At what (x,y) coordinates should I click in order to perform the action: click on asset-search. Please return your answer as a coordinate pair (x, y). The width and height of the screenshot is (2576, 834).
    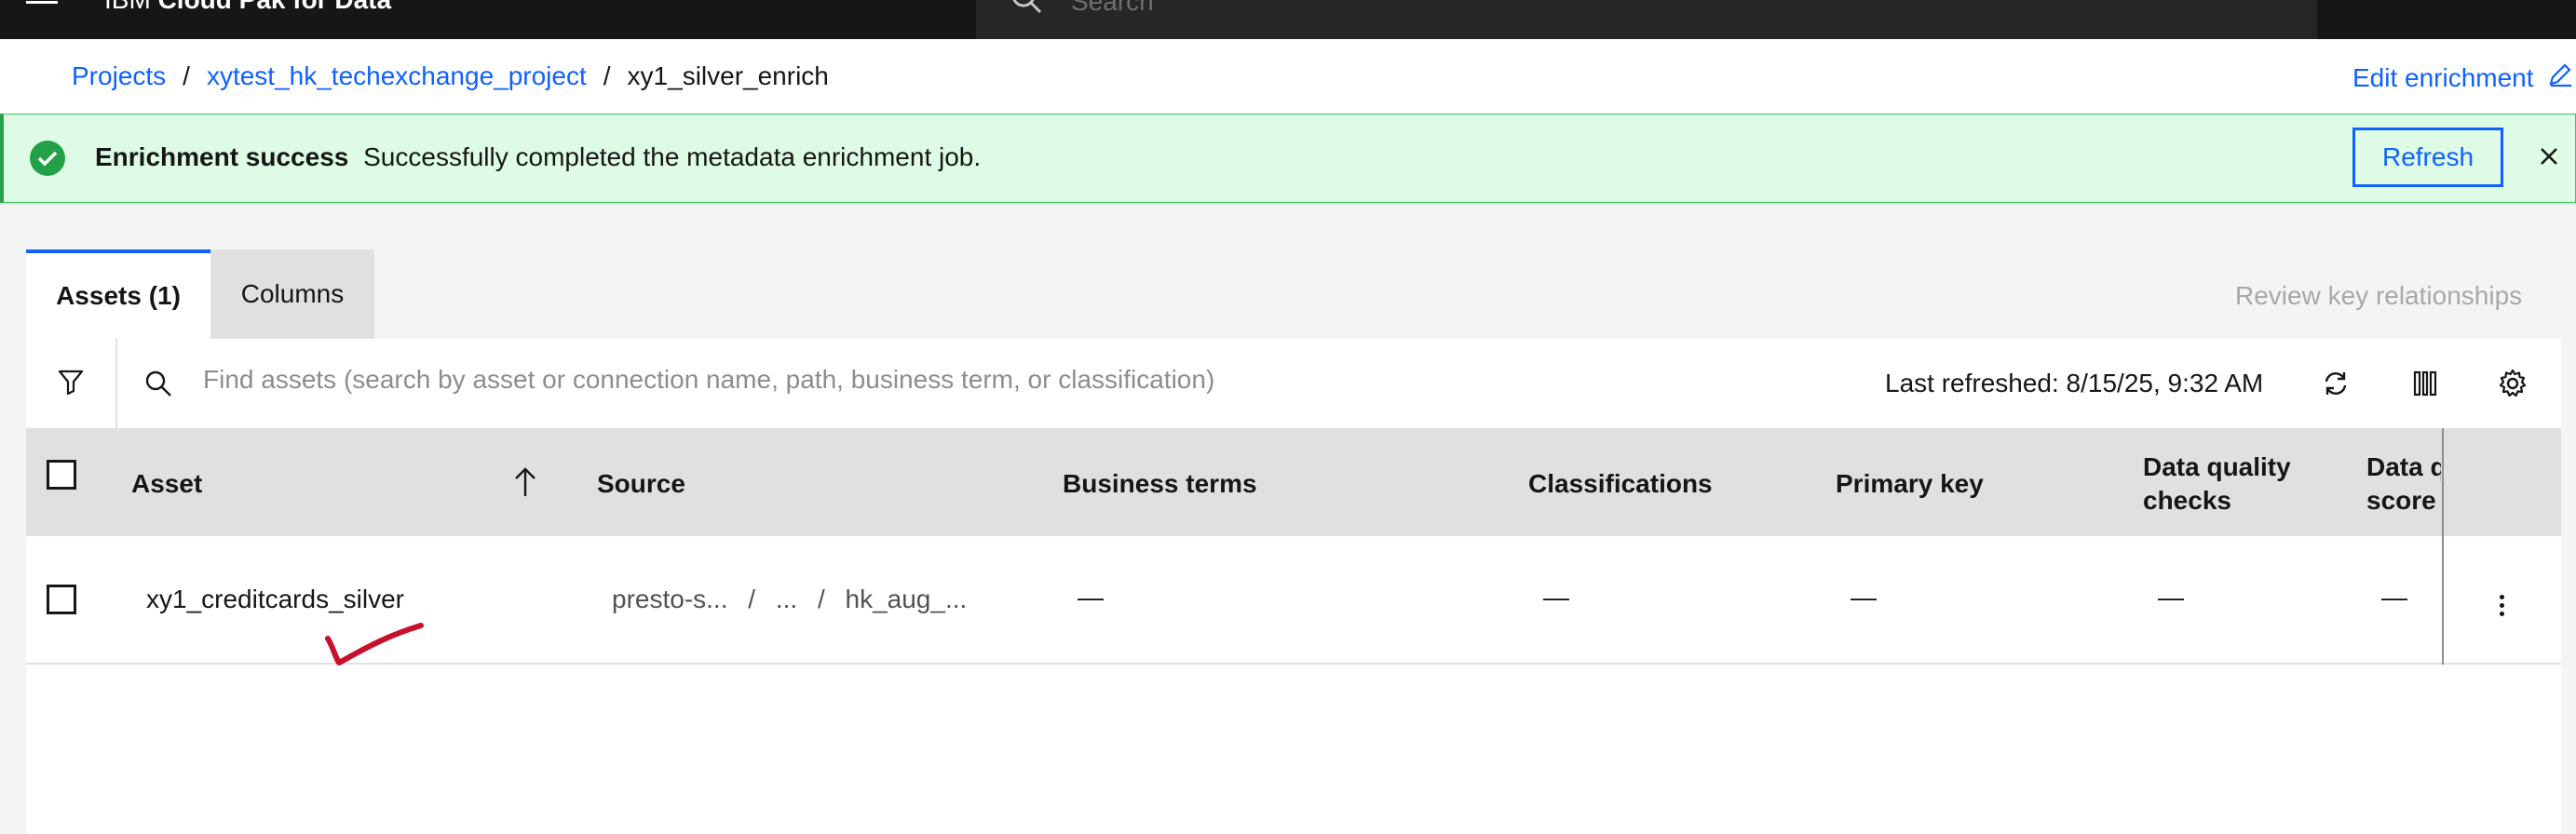
    Looking at the image, I should click on (1002, 383).